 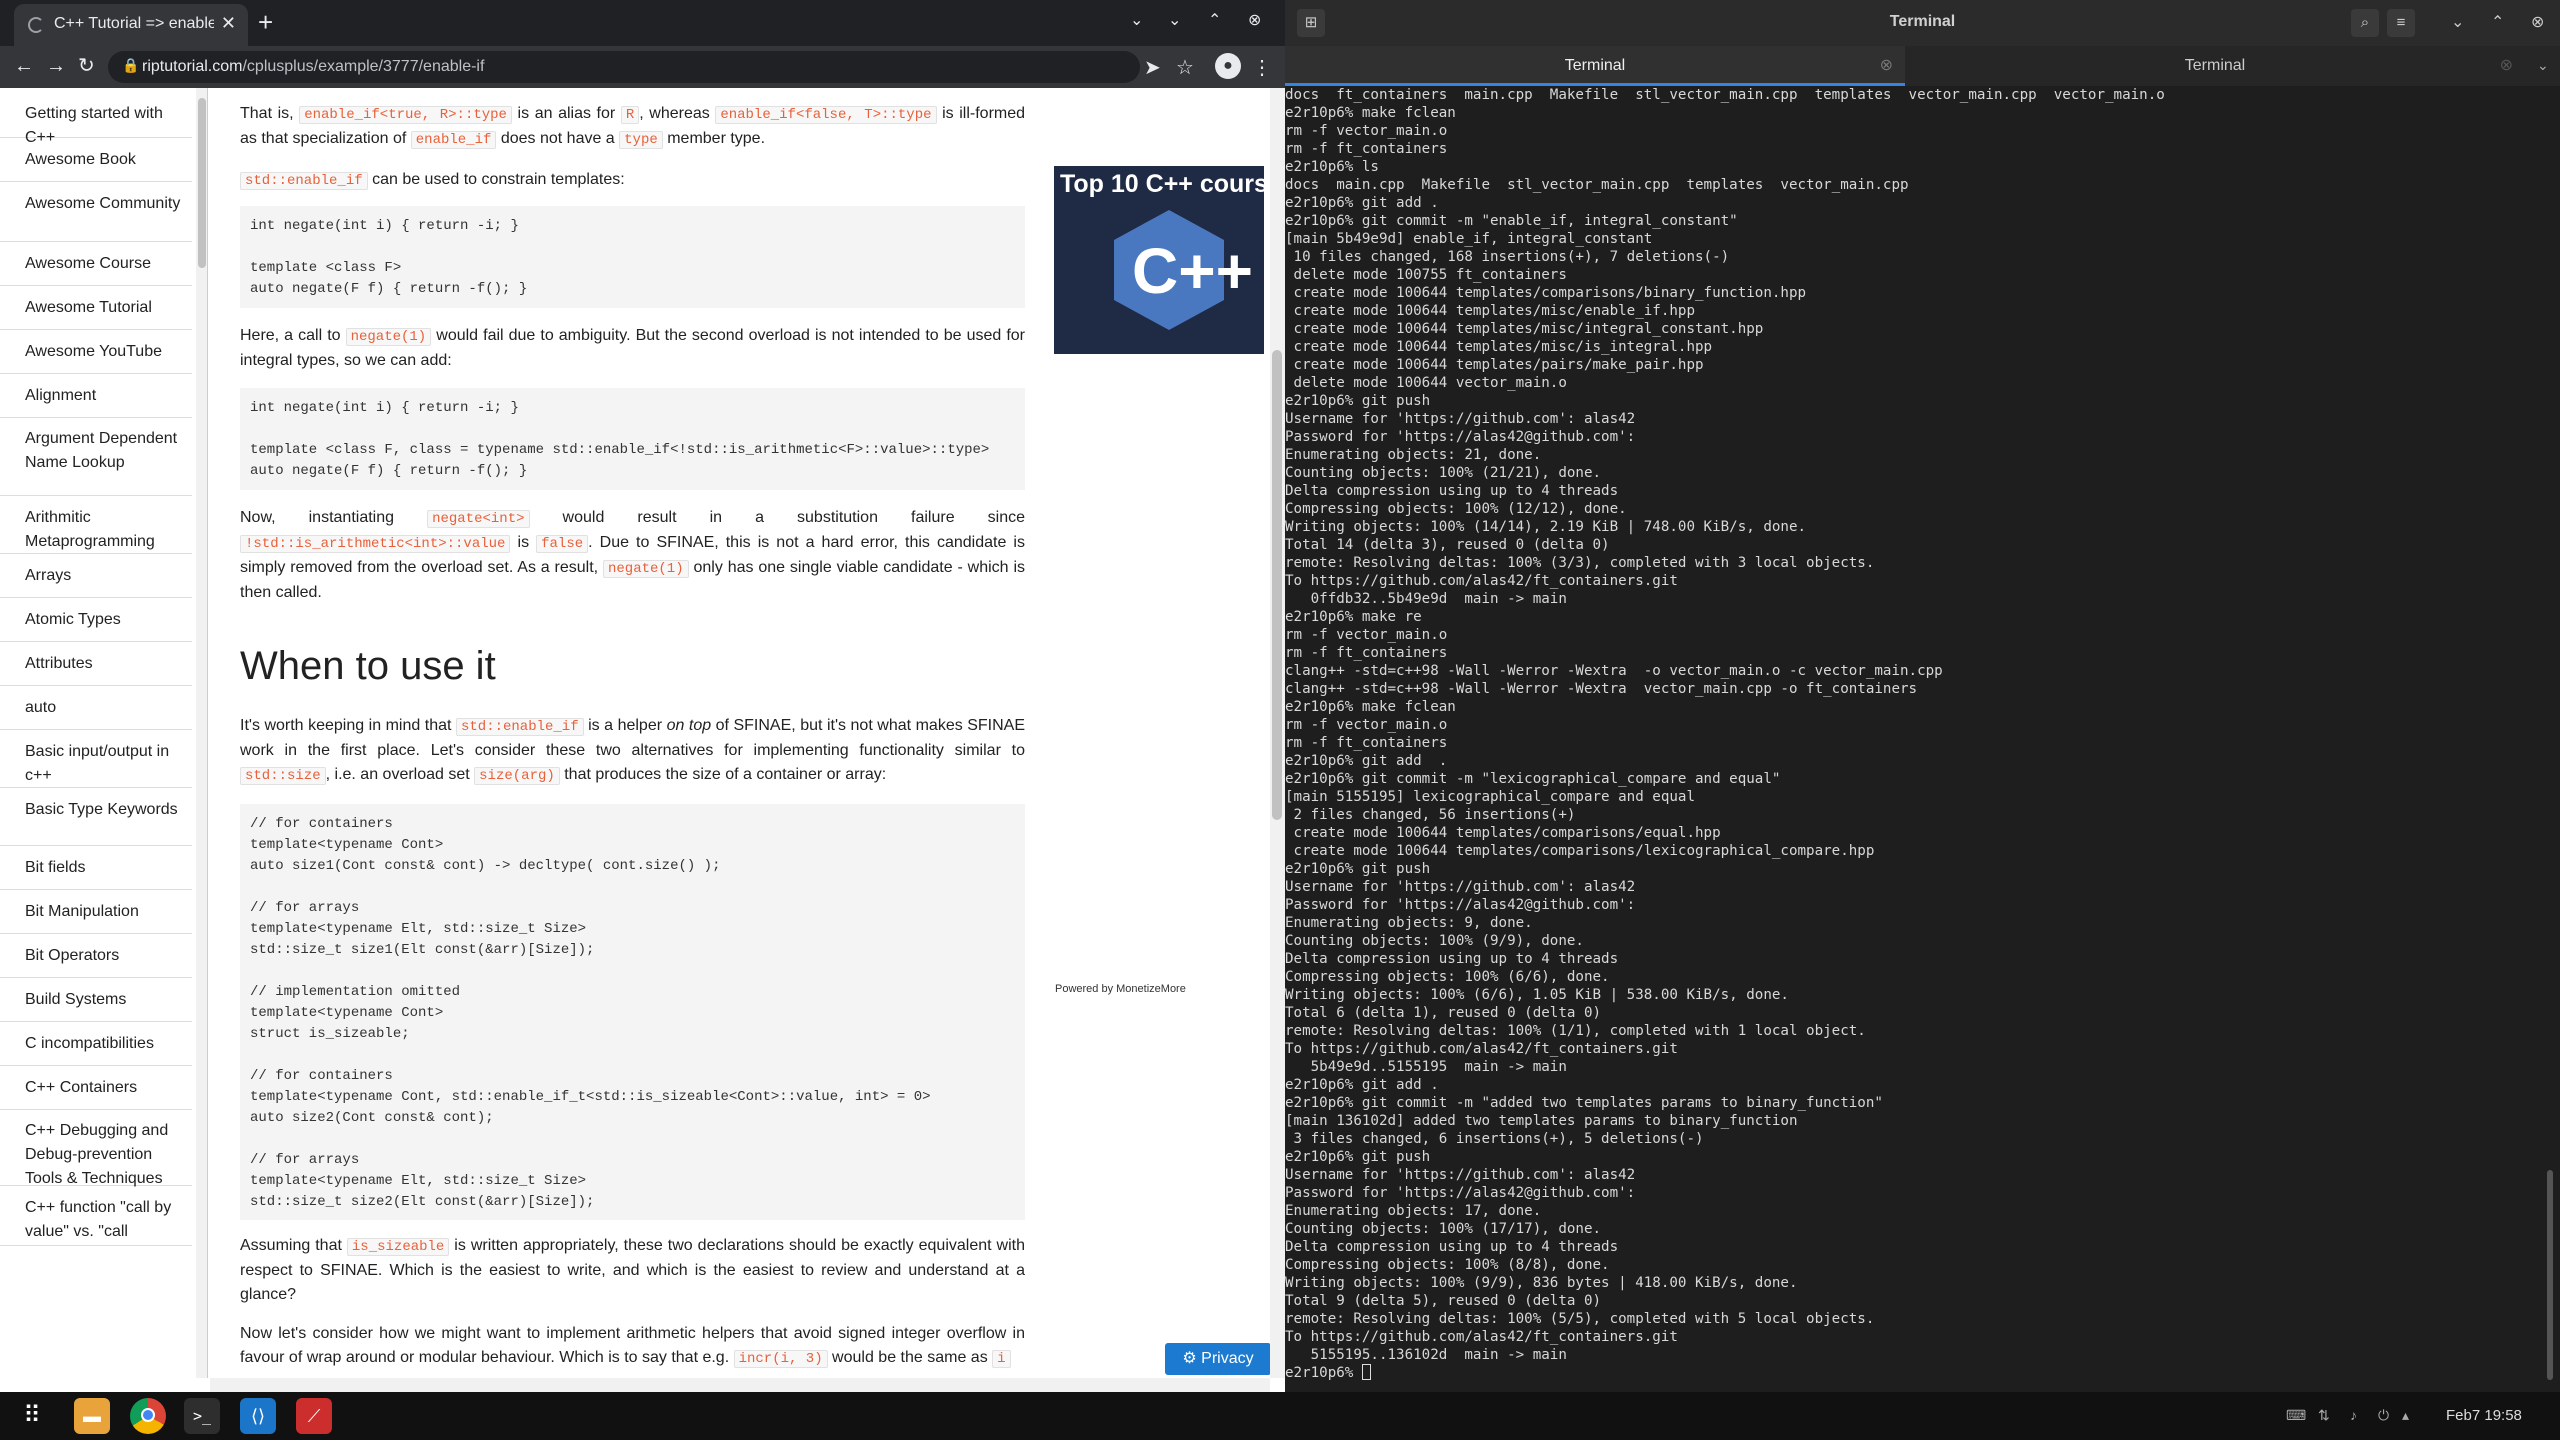 What do you see at coordinates (92, 1416) in the screenshot?
I see `files-icon: ▬` at bounding box center [92, 1416].